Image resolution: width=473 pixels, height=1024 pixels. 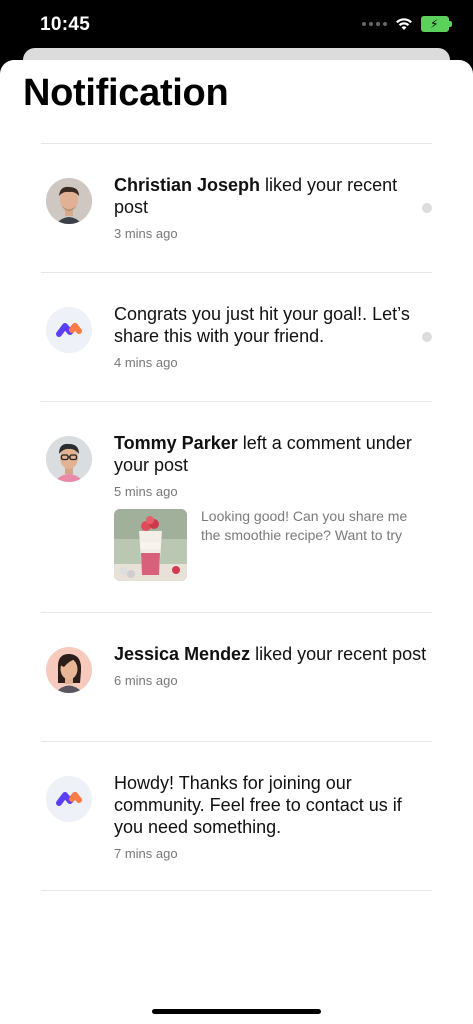 I want to click on status-icons: ⚡, so click(x=407, y=24).